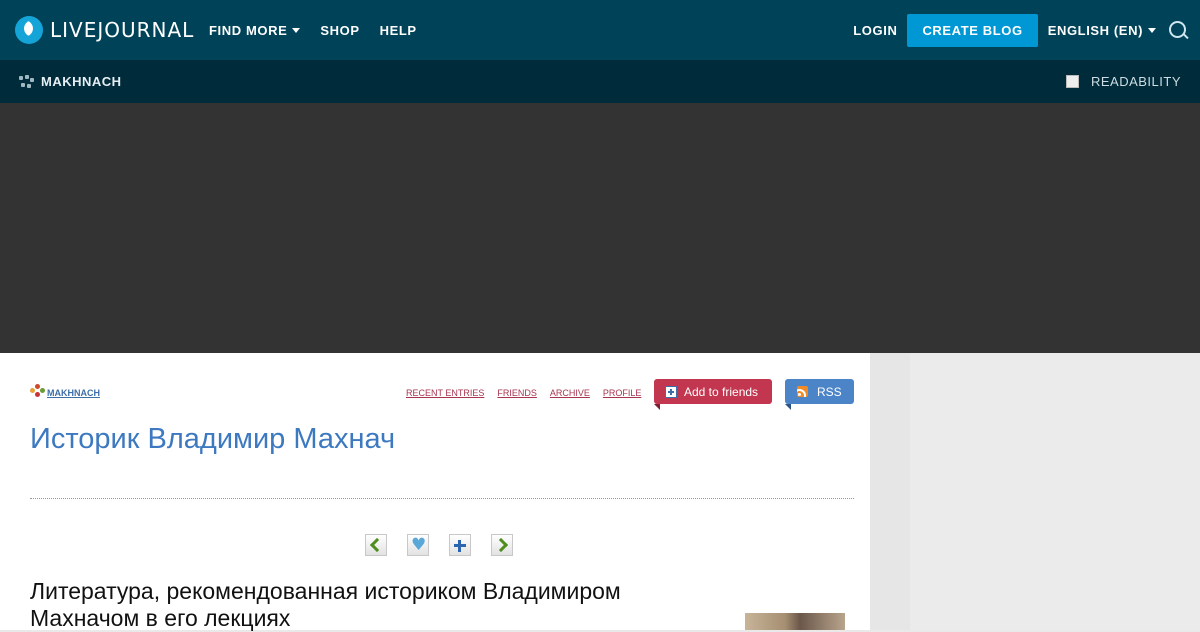 This screenshot has width=1200, height=632. What do you see at coordinates (622, 393) in the screenshot?
I see `nav-profile: PROFILE` at bounding box center [622, 393].